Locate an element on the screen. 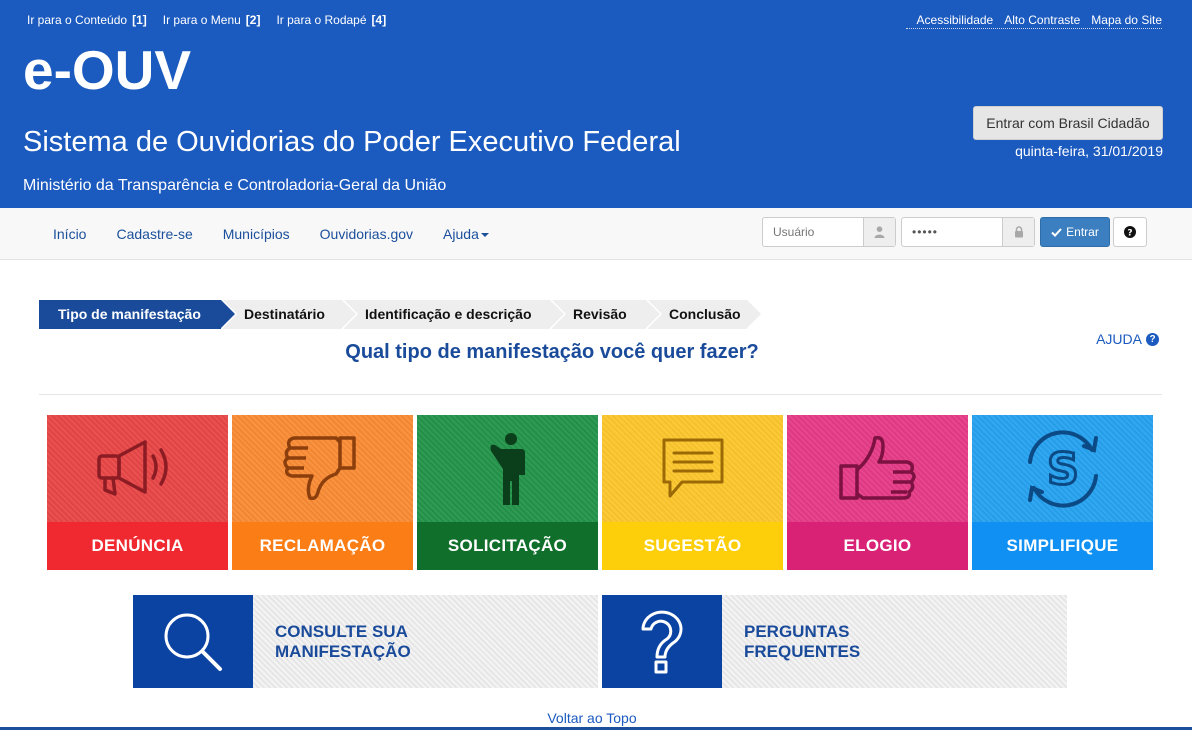 This screenshot has width=1192, height=730. tile-simplifique-label: SIMPLIFIQUE is located at coordinates (1062, 546).